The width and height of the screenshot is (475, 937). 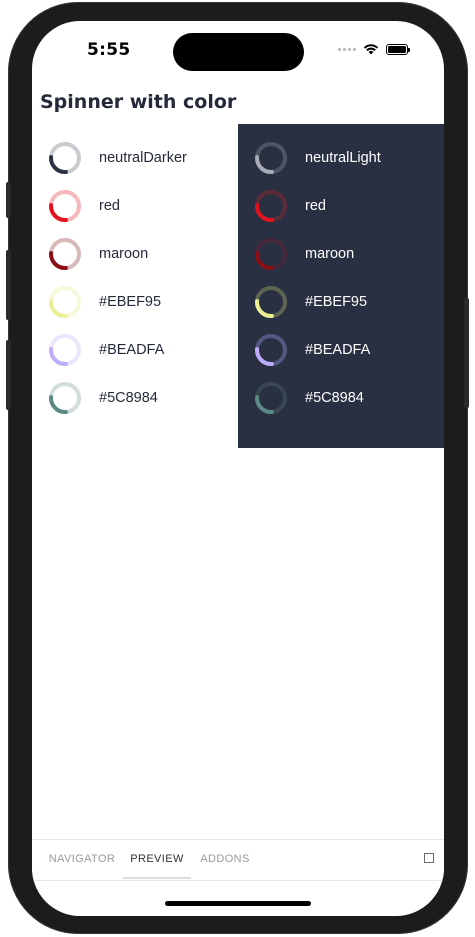 I want to click on status-icons, so click(x=374, y=49).